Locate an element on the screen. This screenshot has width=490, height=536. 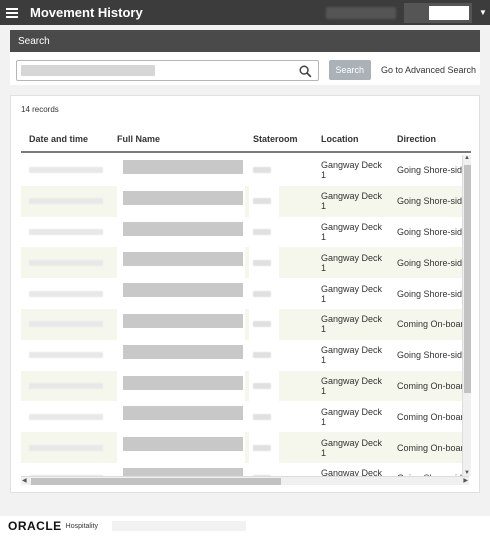
vertical-scroll-thumb is located at coordinates (467, 279).